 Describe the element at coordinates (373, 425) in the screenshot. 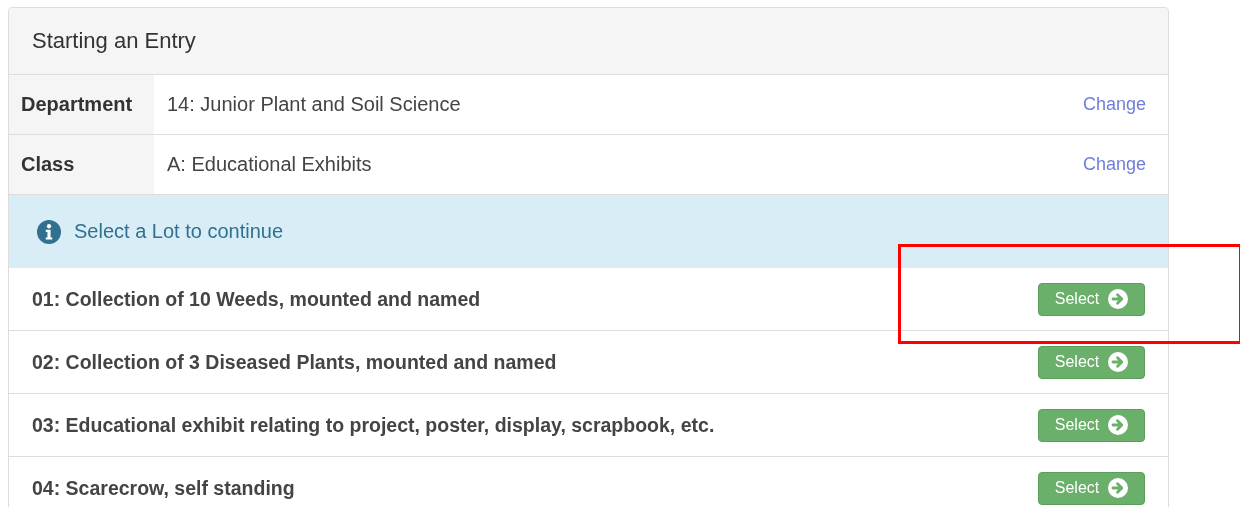

I see `lot-title: 03: Educational exhibit relating to project, poster, display, scrapbook, etc.` at that location.